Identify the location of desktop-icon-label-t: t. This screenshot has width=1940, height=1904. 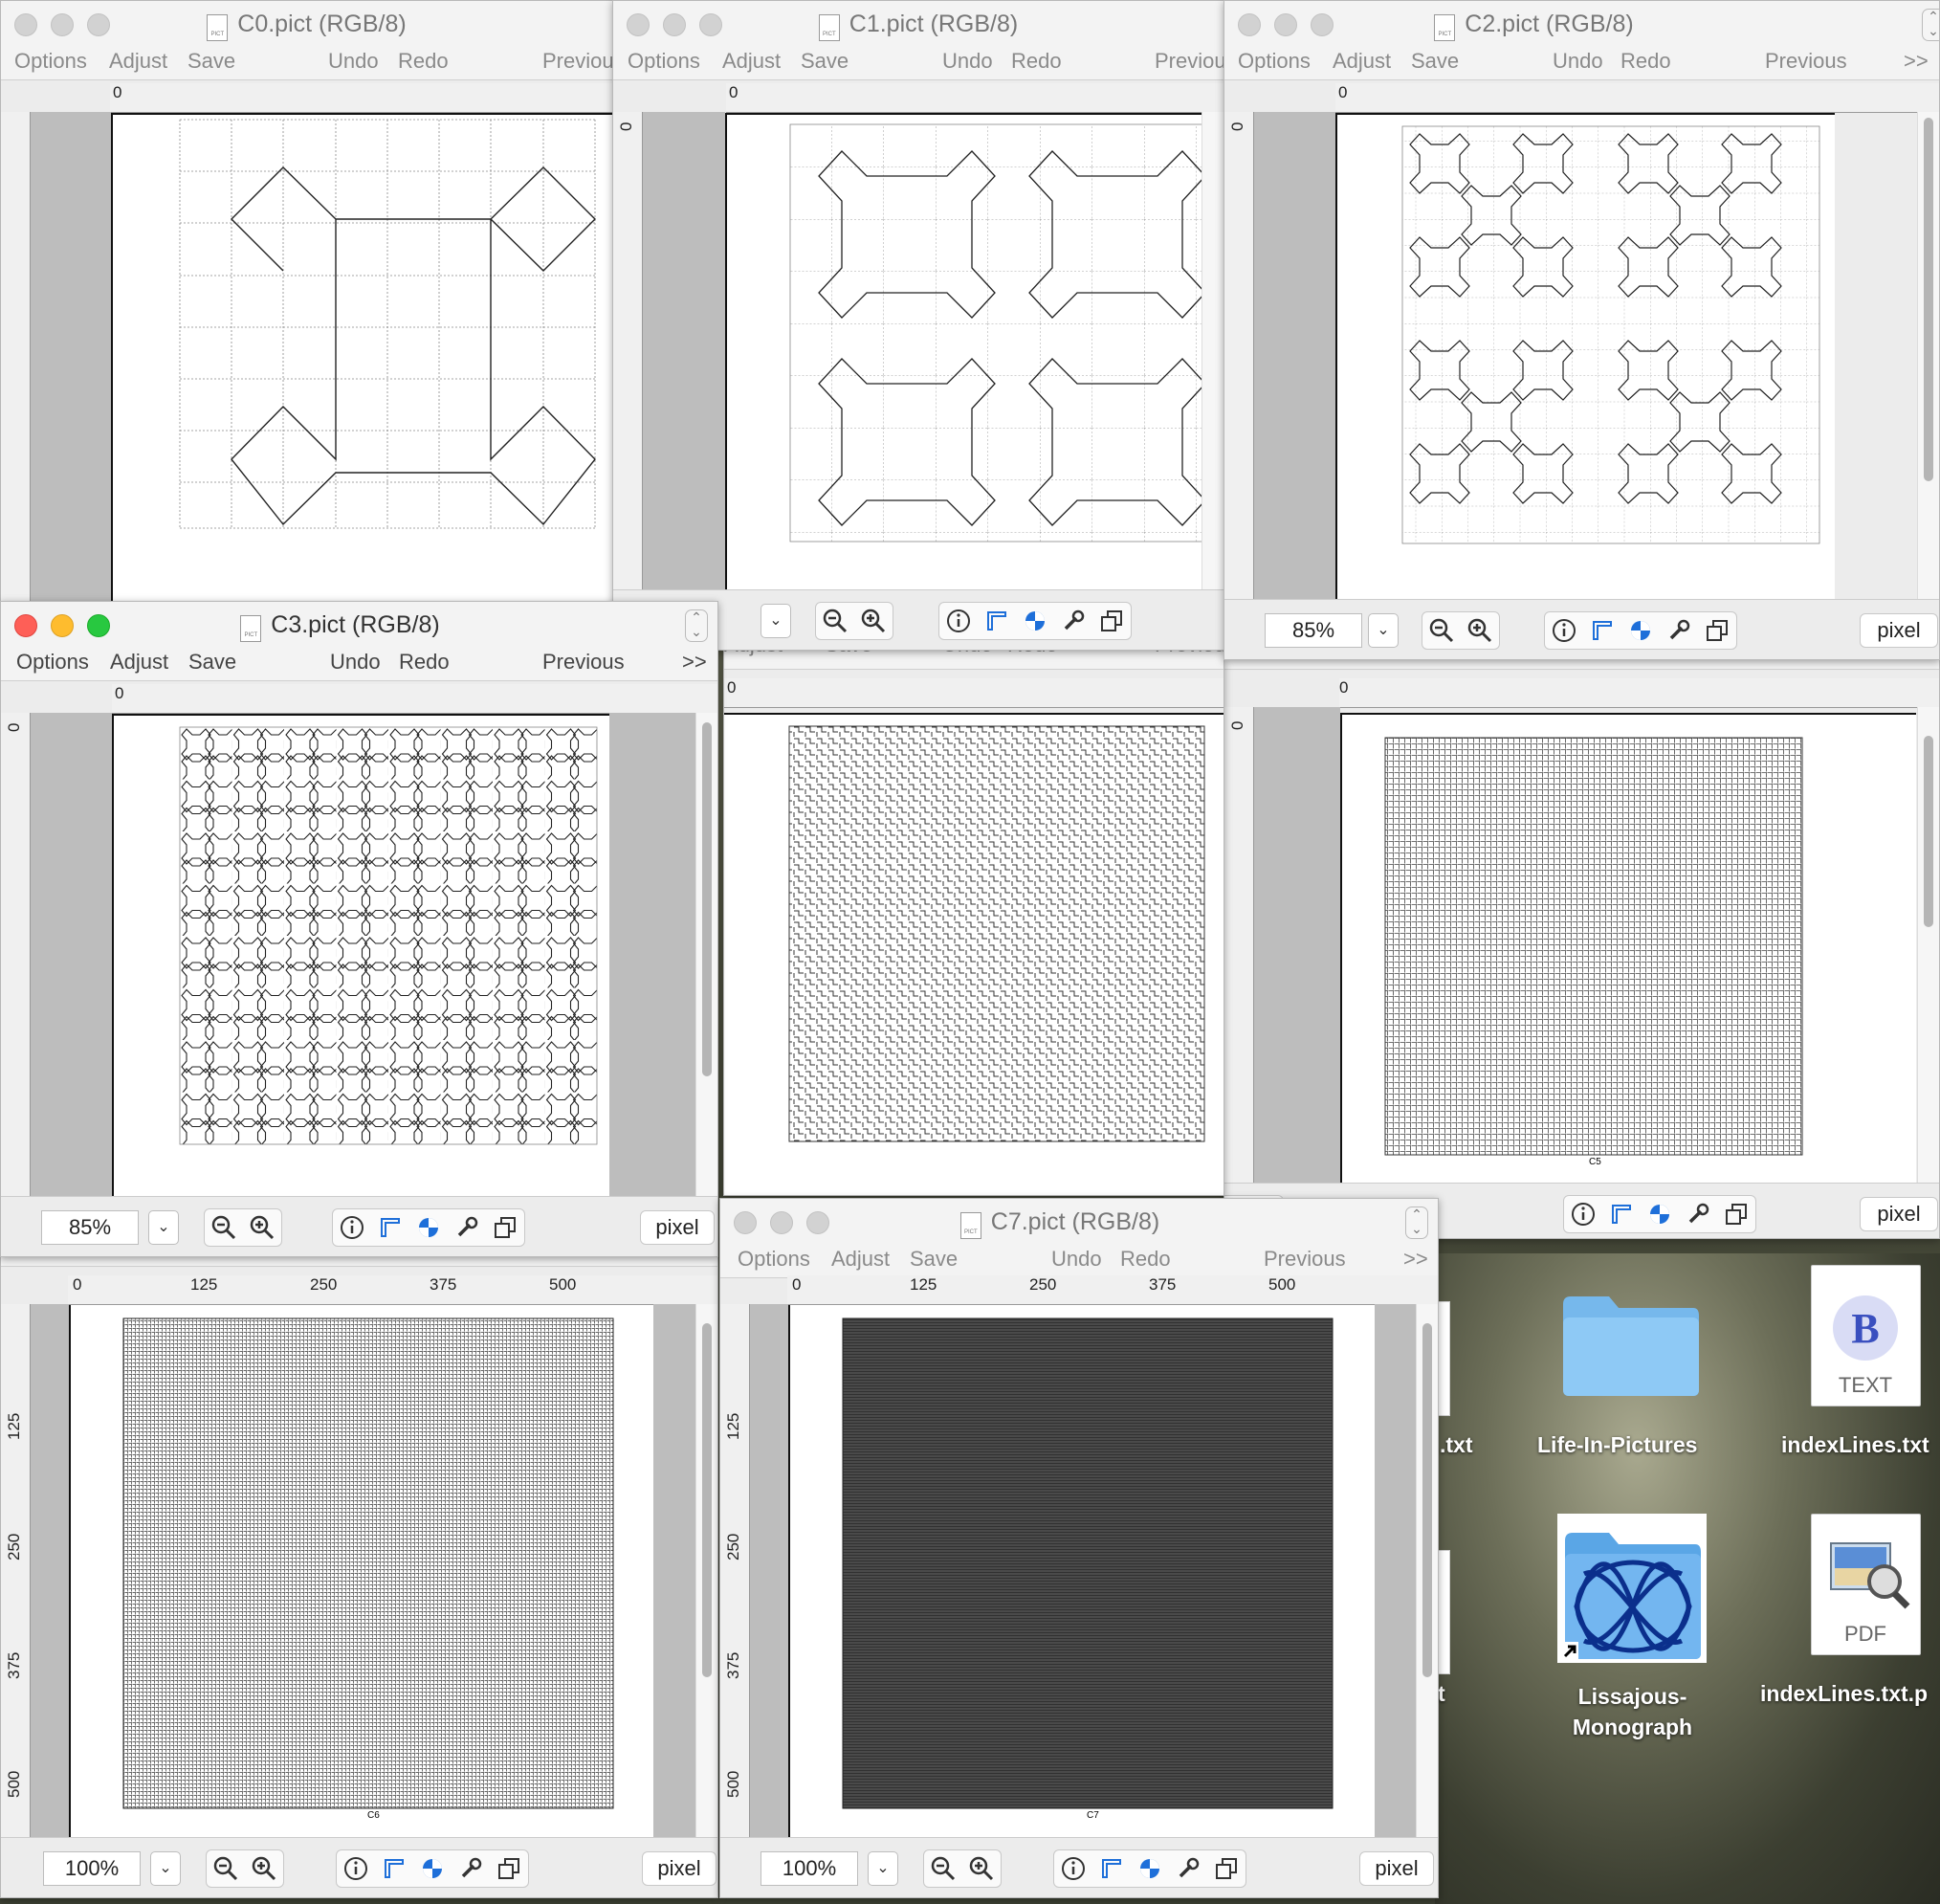
(1441, 1694).